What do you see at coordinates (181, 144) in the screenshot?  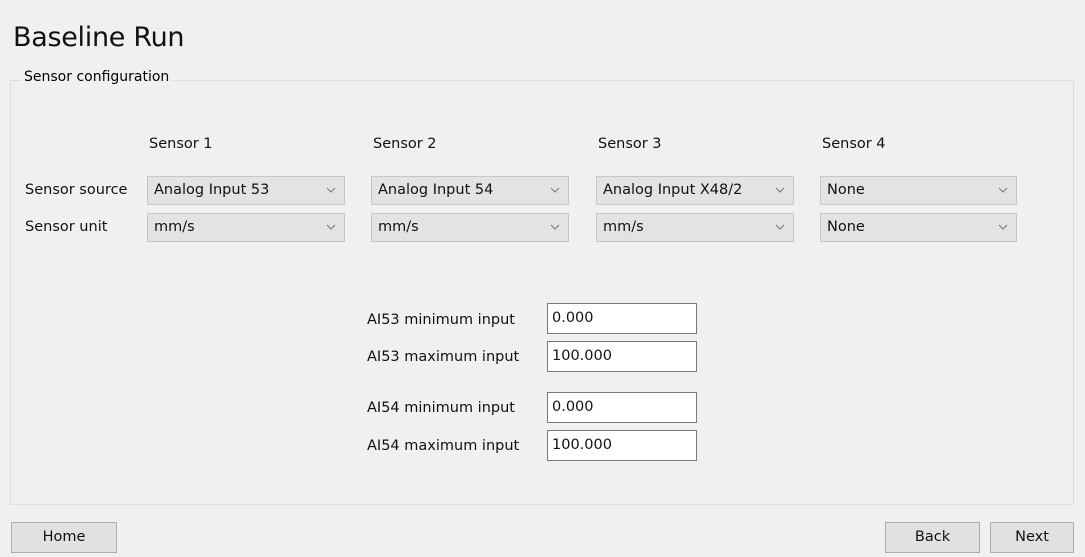 I see `sensor-1-header: Sensor 1` at bounding box center [181, 144].